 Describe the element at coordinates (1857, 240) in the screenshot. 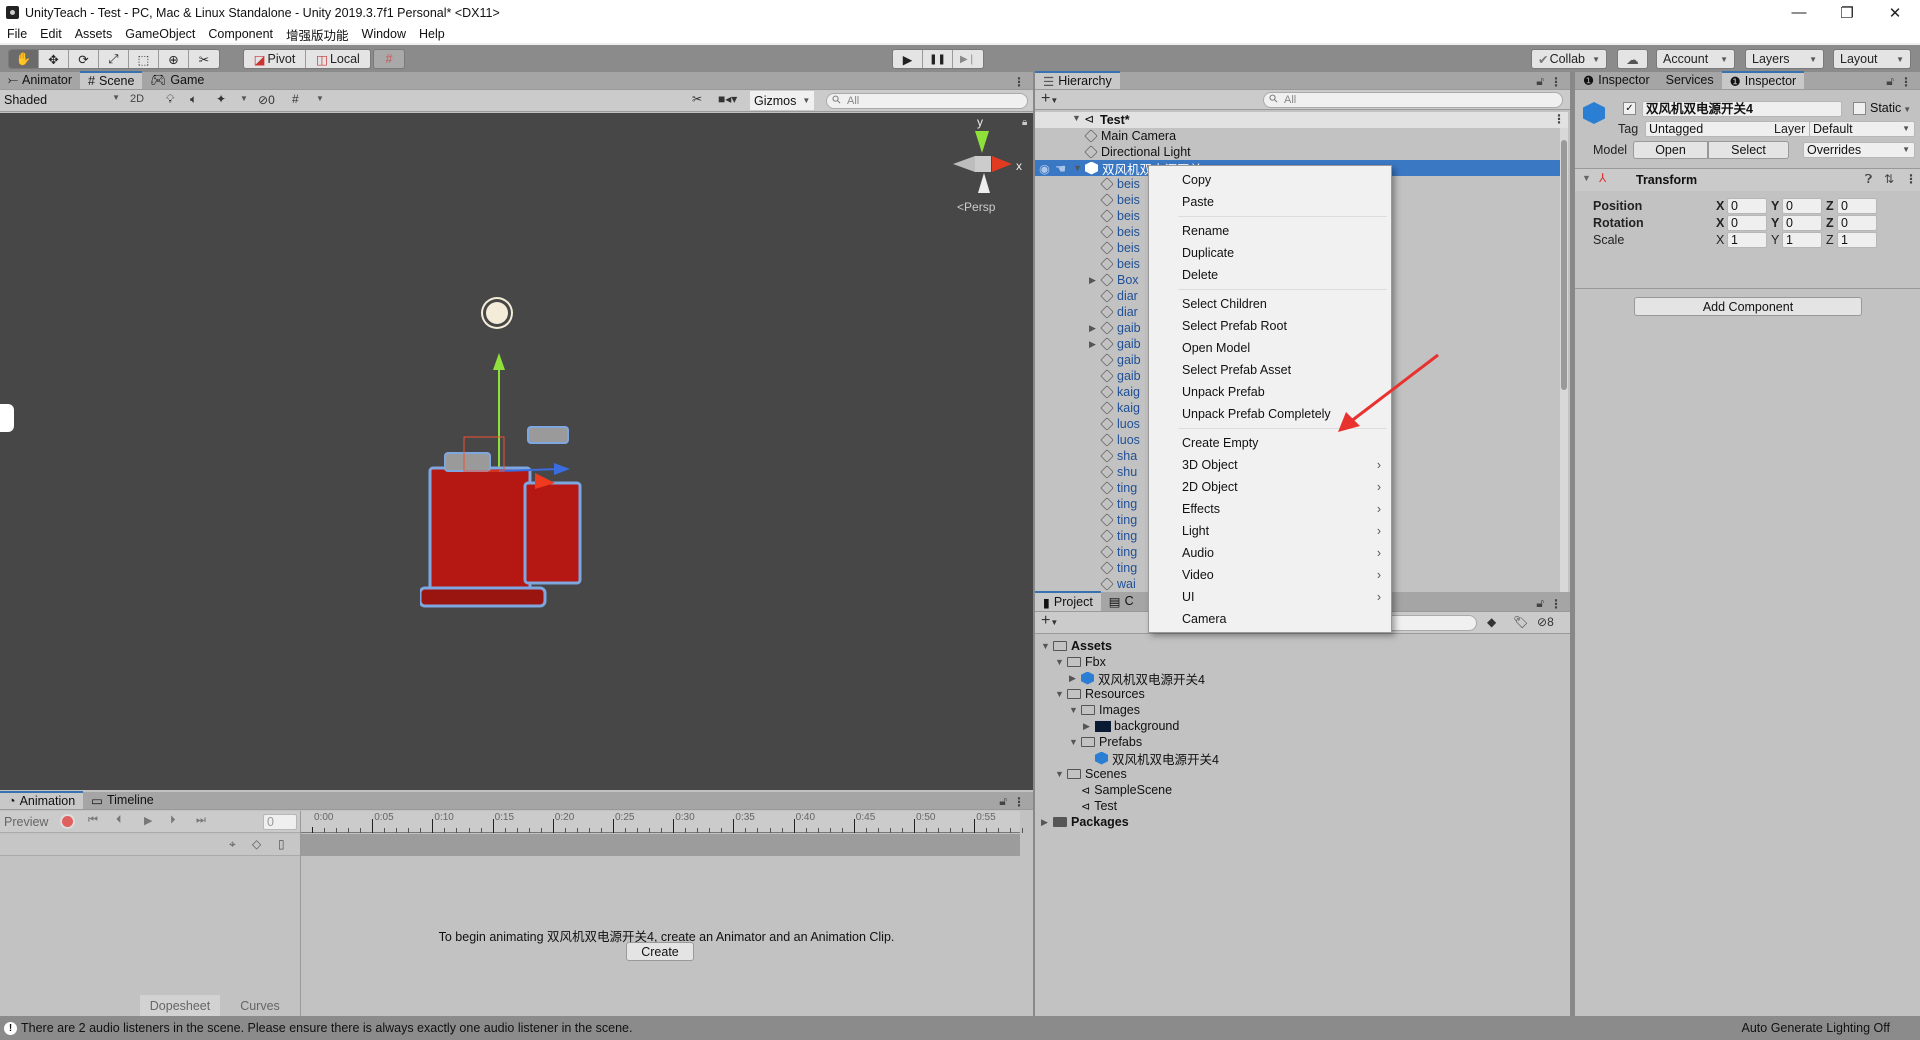

I see `scale-z-field: 1` at that location.